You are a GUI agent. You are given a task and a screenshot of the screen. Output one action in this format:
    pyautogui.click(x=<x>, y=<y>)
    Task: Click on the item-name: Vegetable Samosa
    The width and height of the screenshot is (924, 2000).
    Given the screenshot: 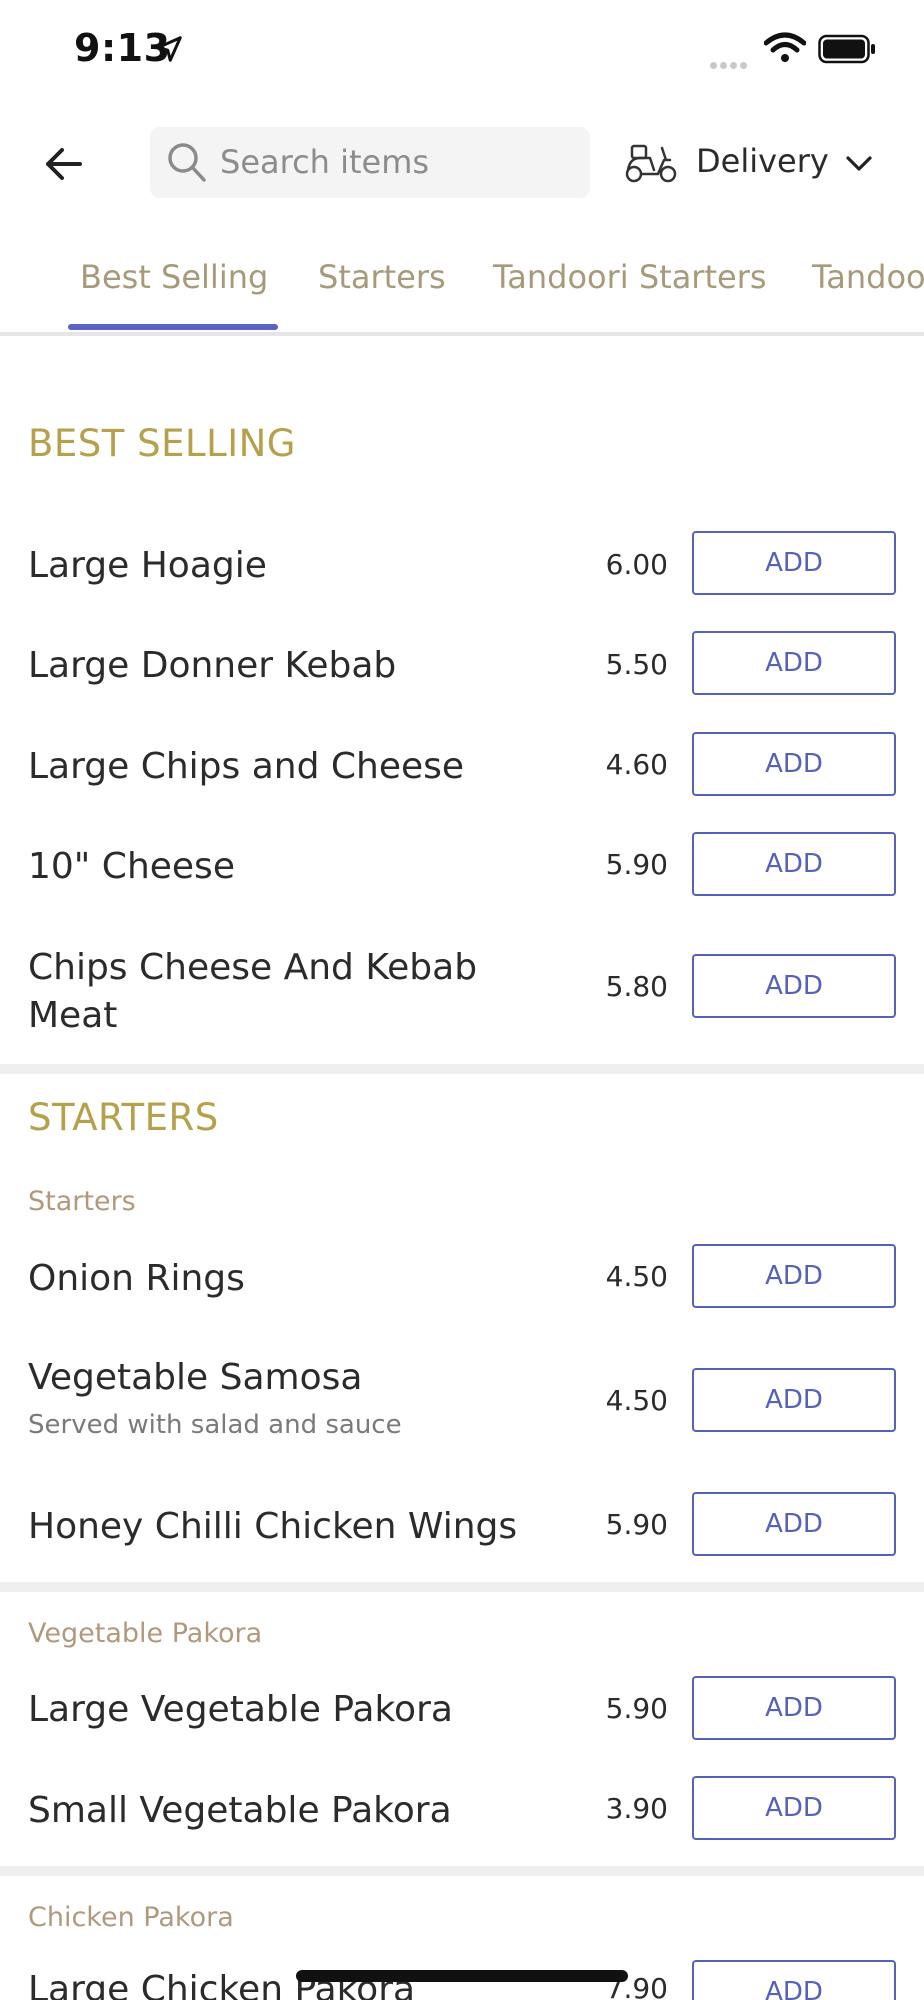 What is the action you would take?
    pyautogui.click(x=195, y=1377)
    